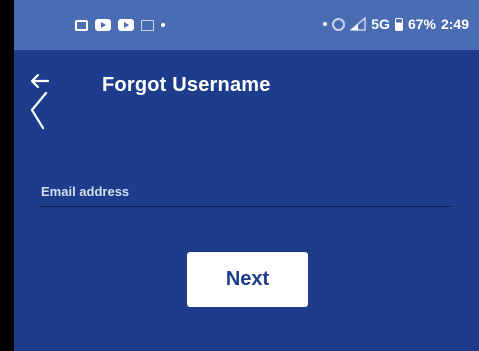 The width and height of the screenshot is (479, 351). Describe the element at coordinates (339, 24) in the screenshot. I see `data-saver-icon` at that location.